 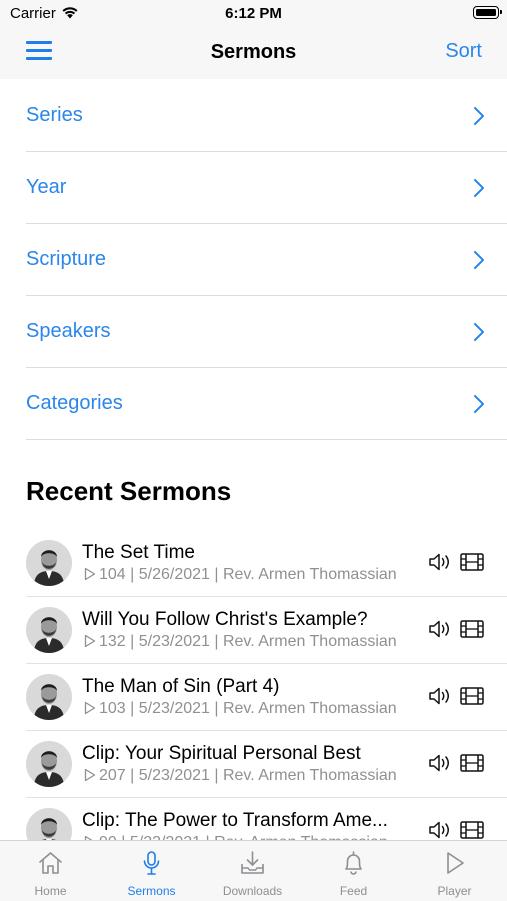 I want to click on sermon-meta: 104 | 5/26/2021 | Rev. Armen Thomassian, so click(x=251, y=576).